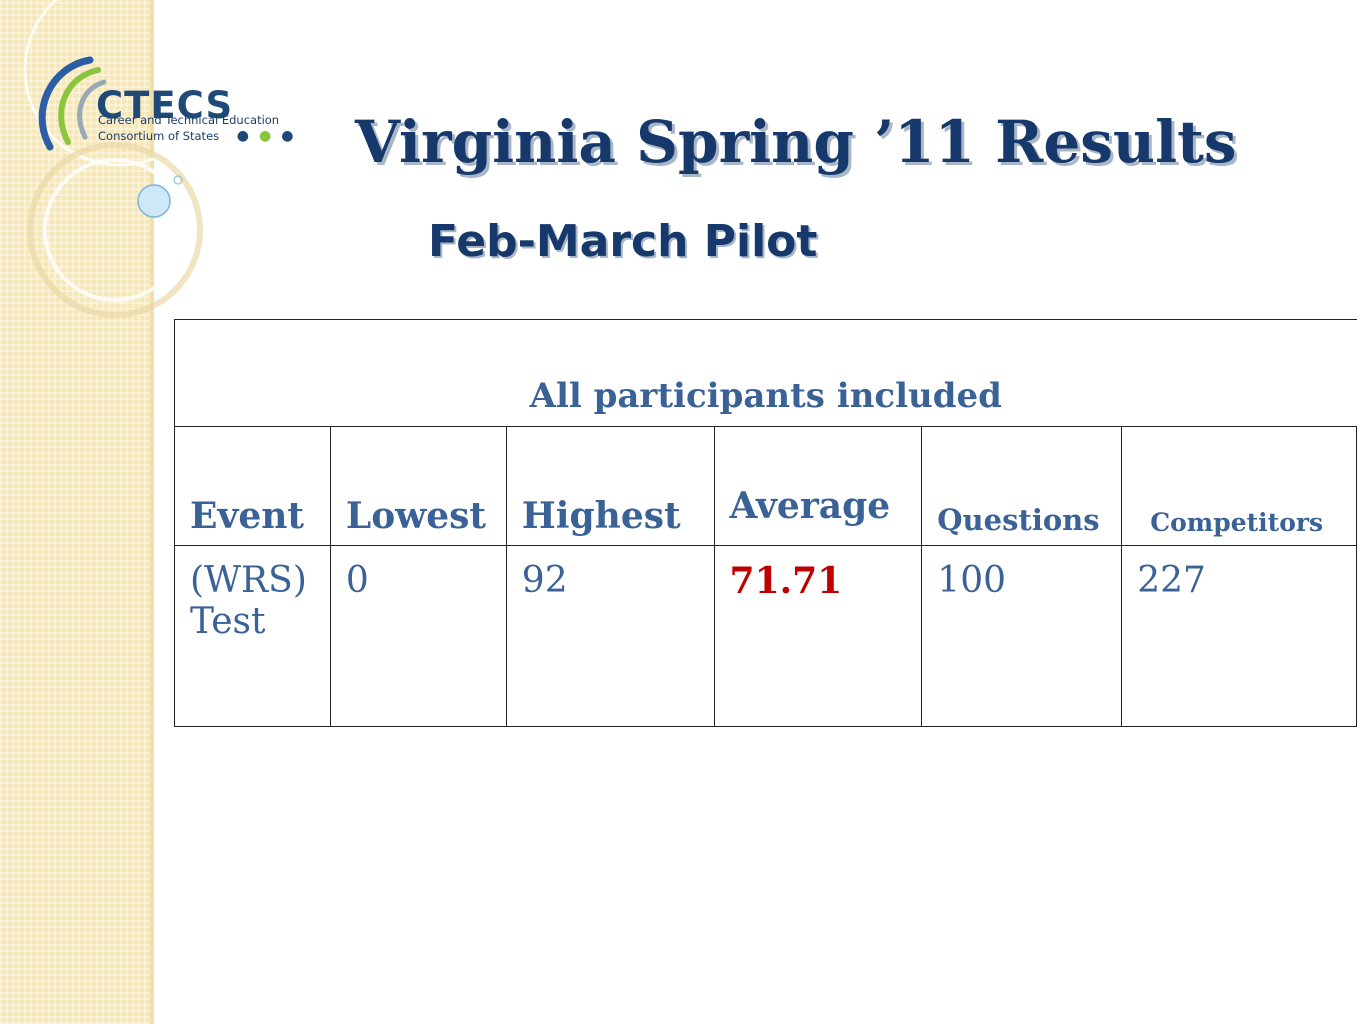 Image resolution: width=1365 pixels, height=1024 pixels. Describe the element at coordinates (818, 486) in the screenshot. I see `header-average: Average` at that location.